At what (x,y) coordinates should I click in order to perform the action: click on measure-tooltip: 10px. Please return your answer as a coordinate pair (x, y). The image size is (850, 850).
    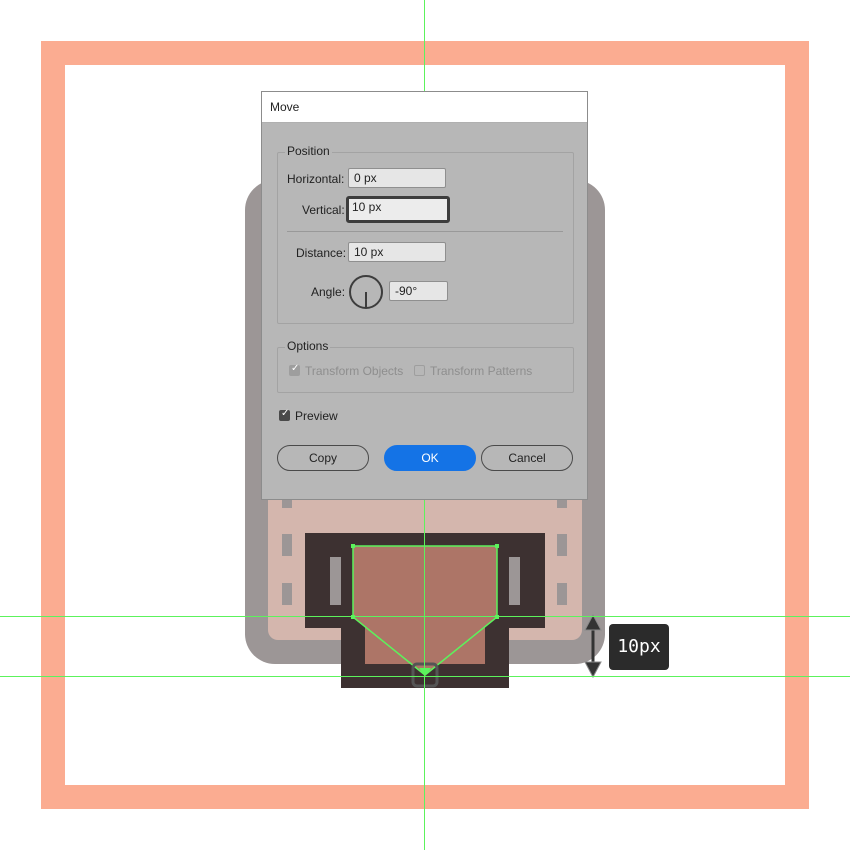
    Looking at the image, I should click on (639, 647).